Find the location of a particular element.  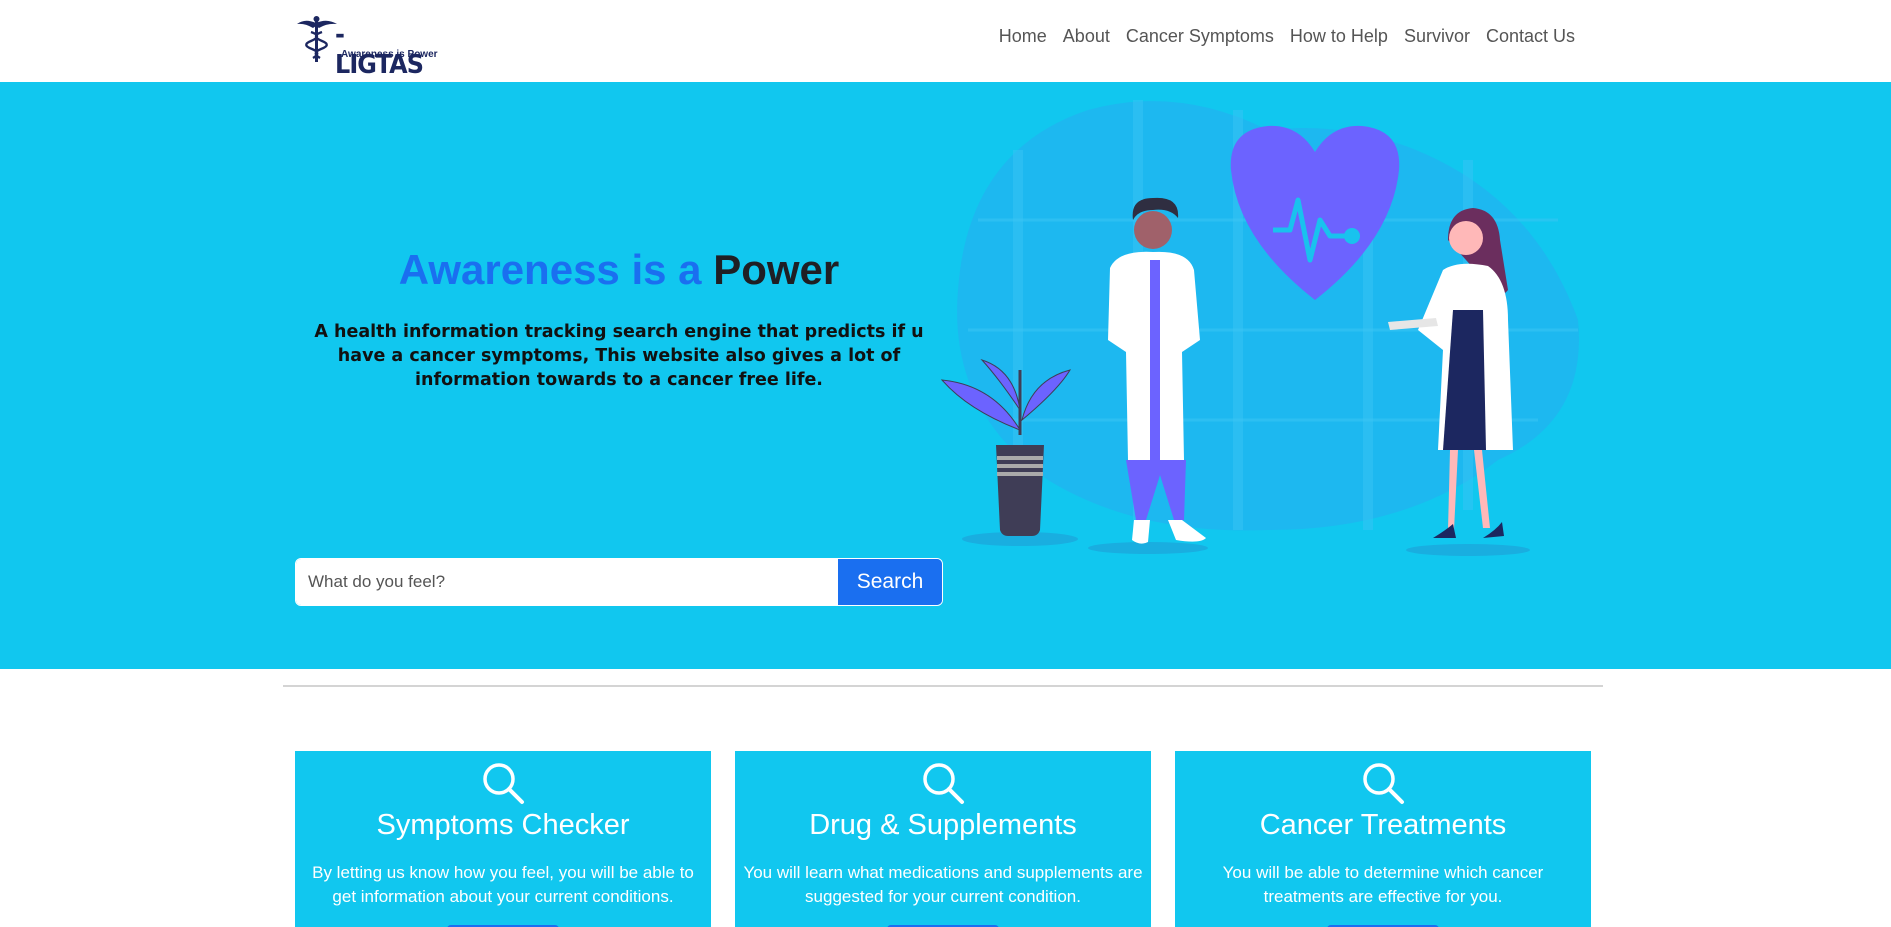

brand-logo: -LIGTAS Awareness is Power is located at coordinates (366, 47).